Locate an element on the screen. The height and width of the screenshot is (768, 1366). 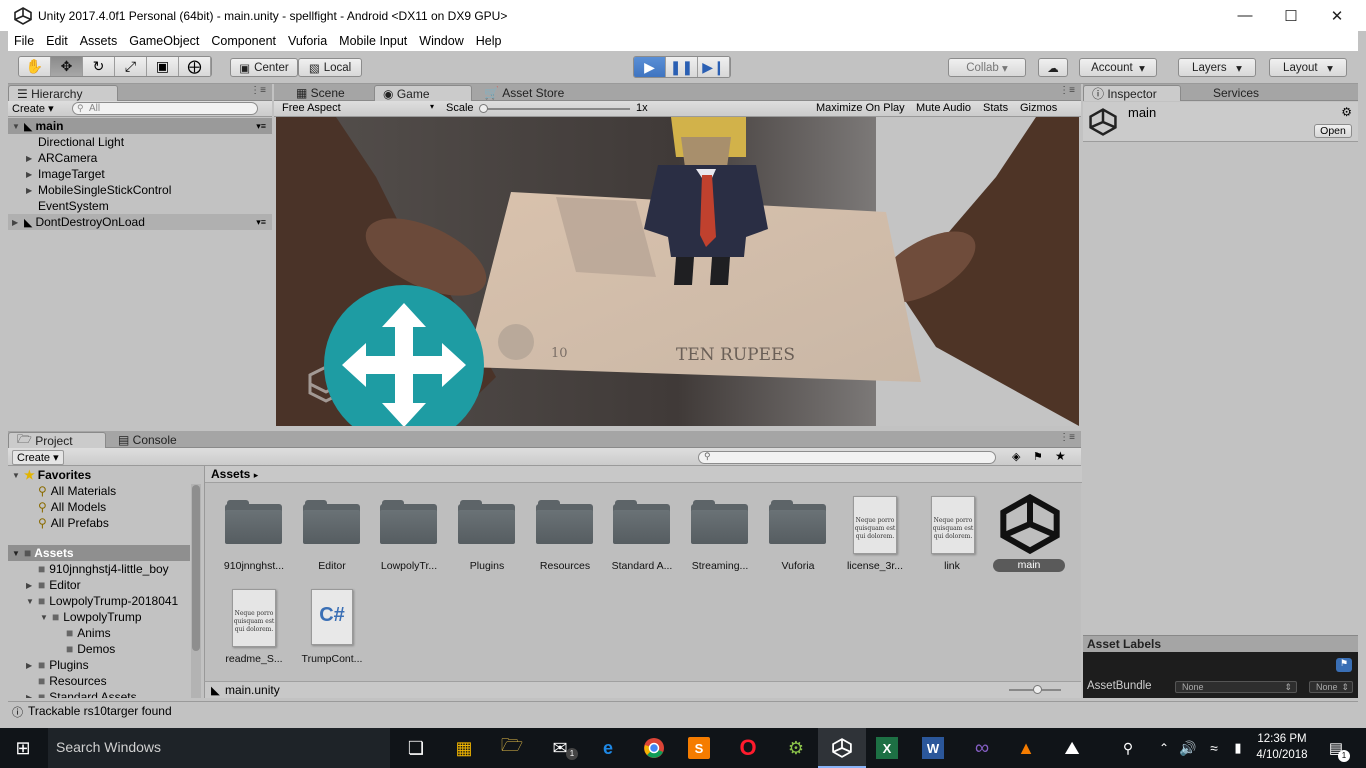
pause-icon: ❚❚ is located at coordinates (682, 67).